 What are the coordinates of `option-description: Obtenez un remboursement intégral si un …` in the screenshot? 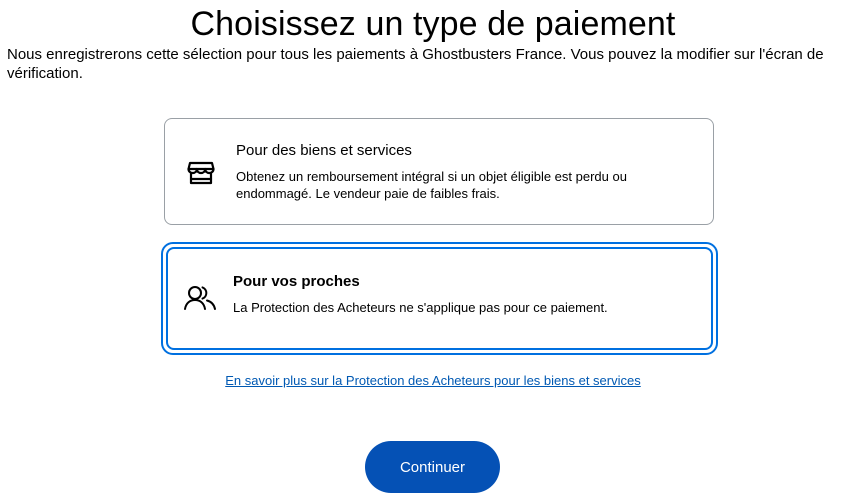 It's located at (431, 185).